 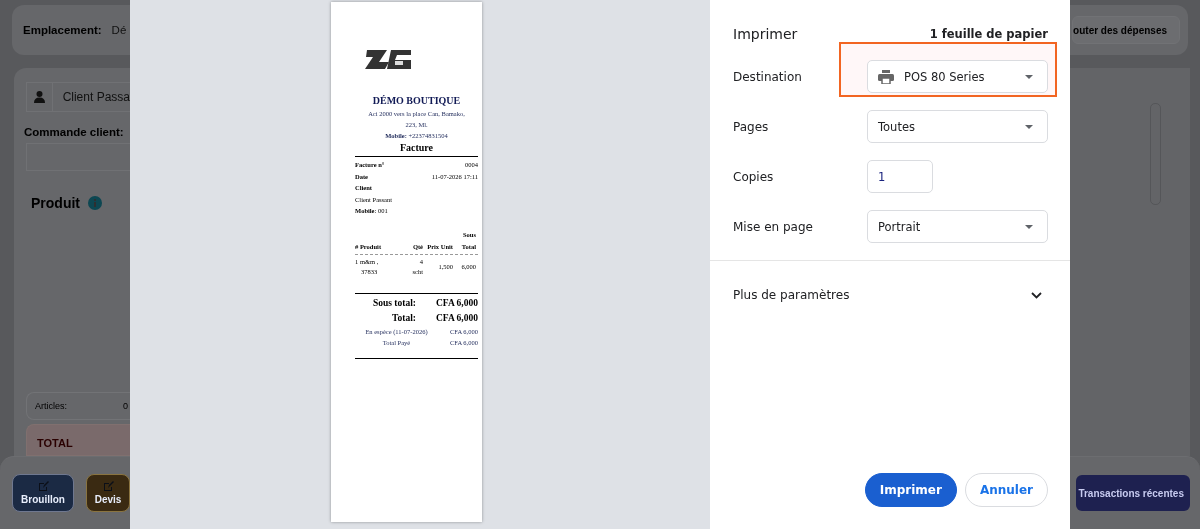 I want to click on setting-label: Mise en page, so click(x=773, y=226).